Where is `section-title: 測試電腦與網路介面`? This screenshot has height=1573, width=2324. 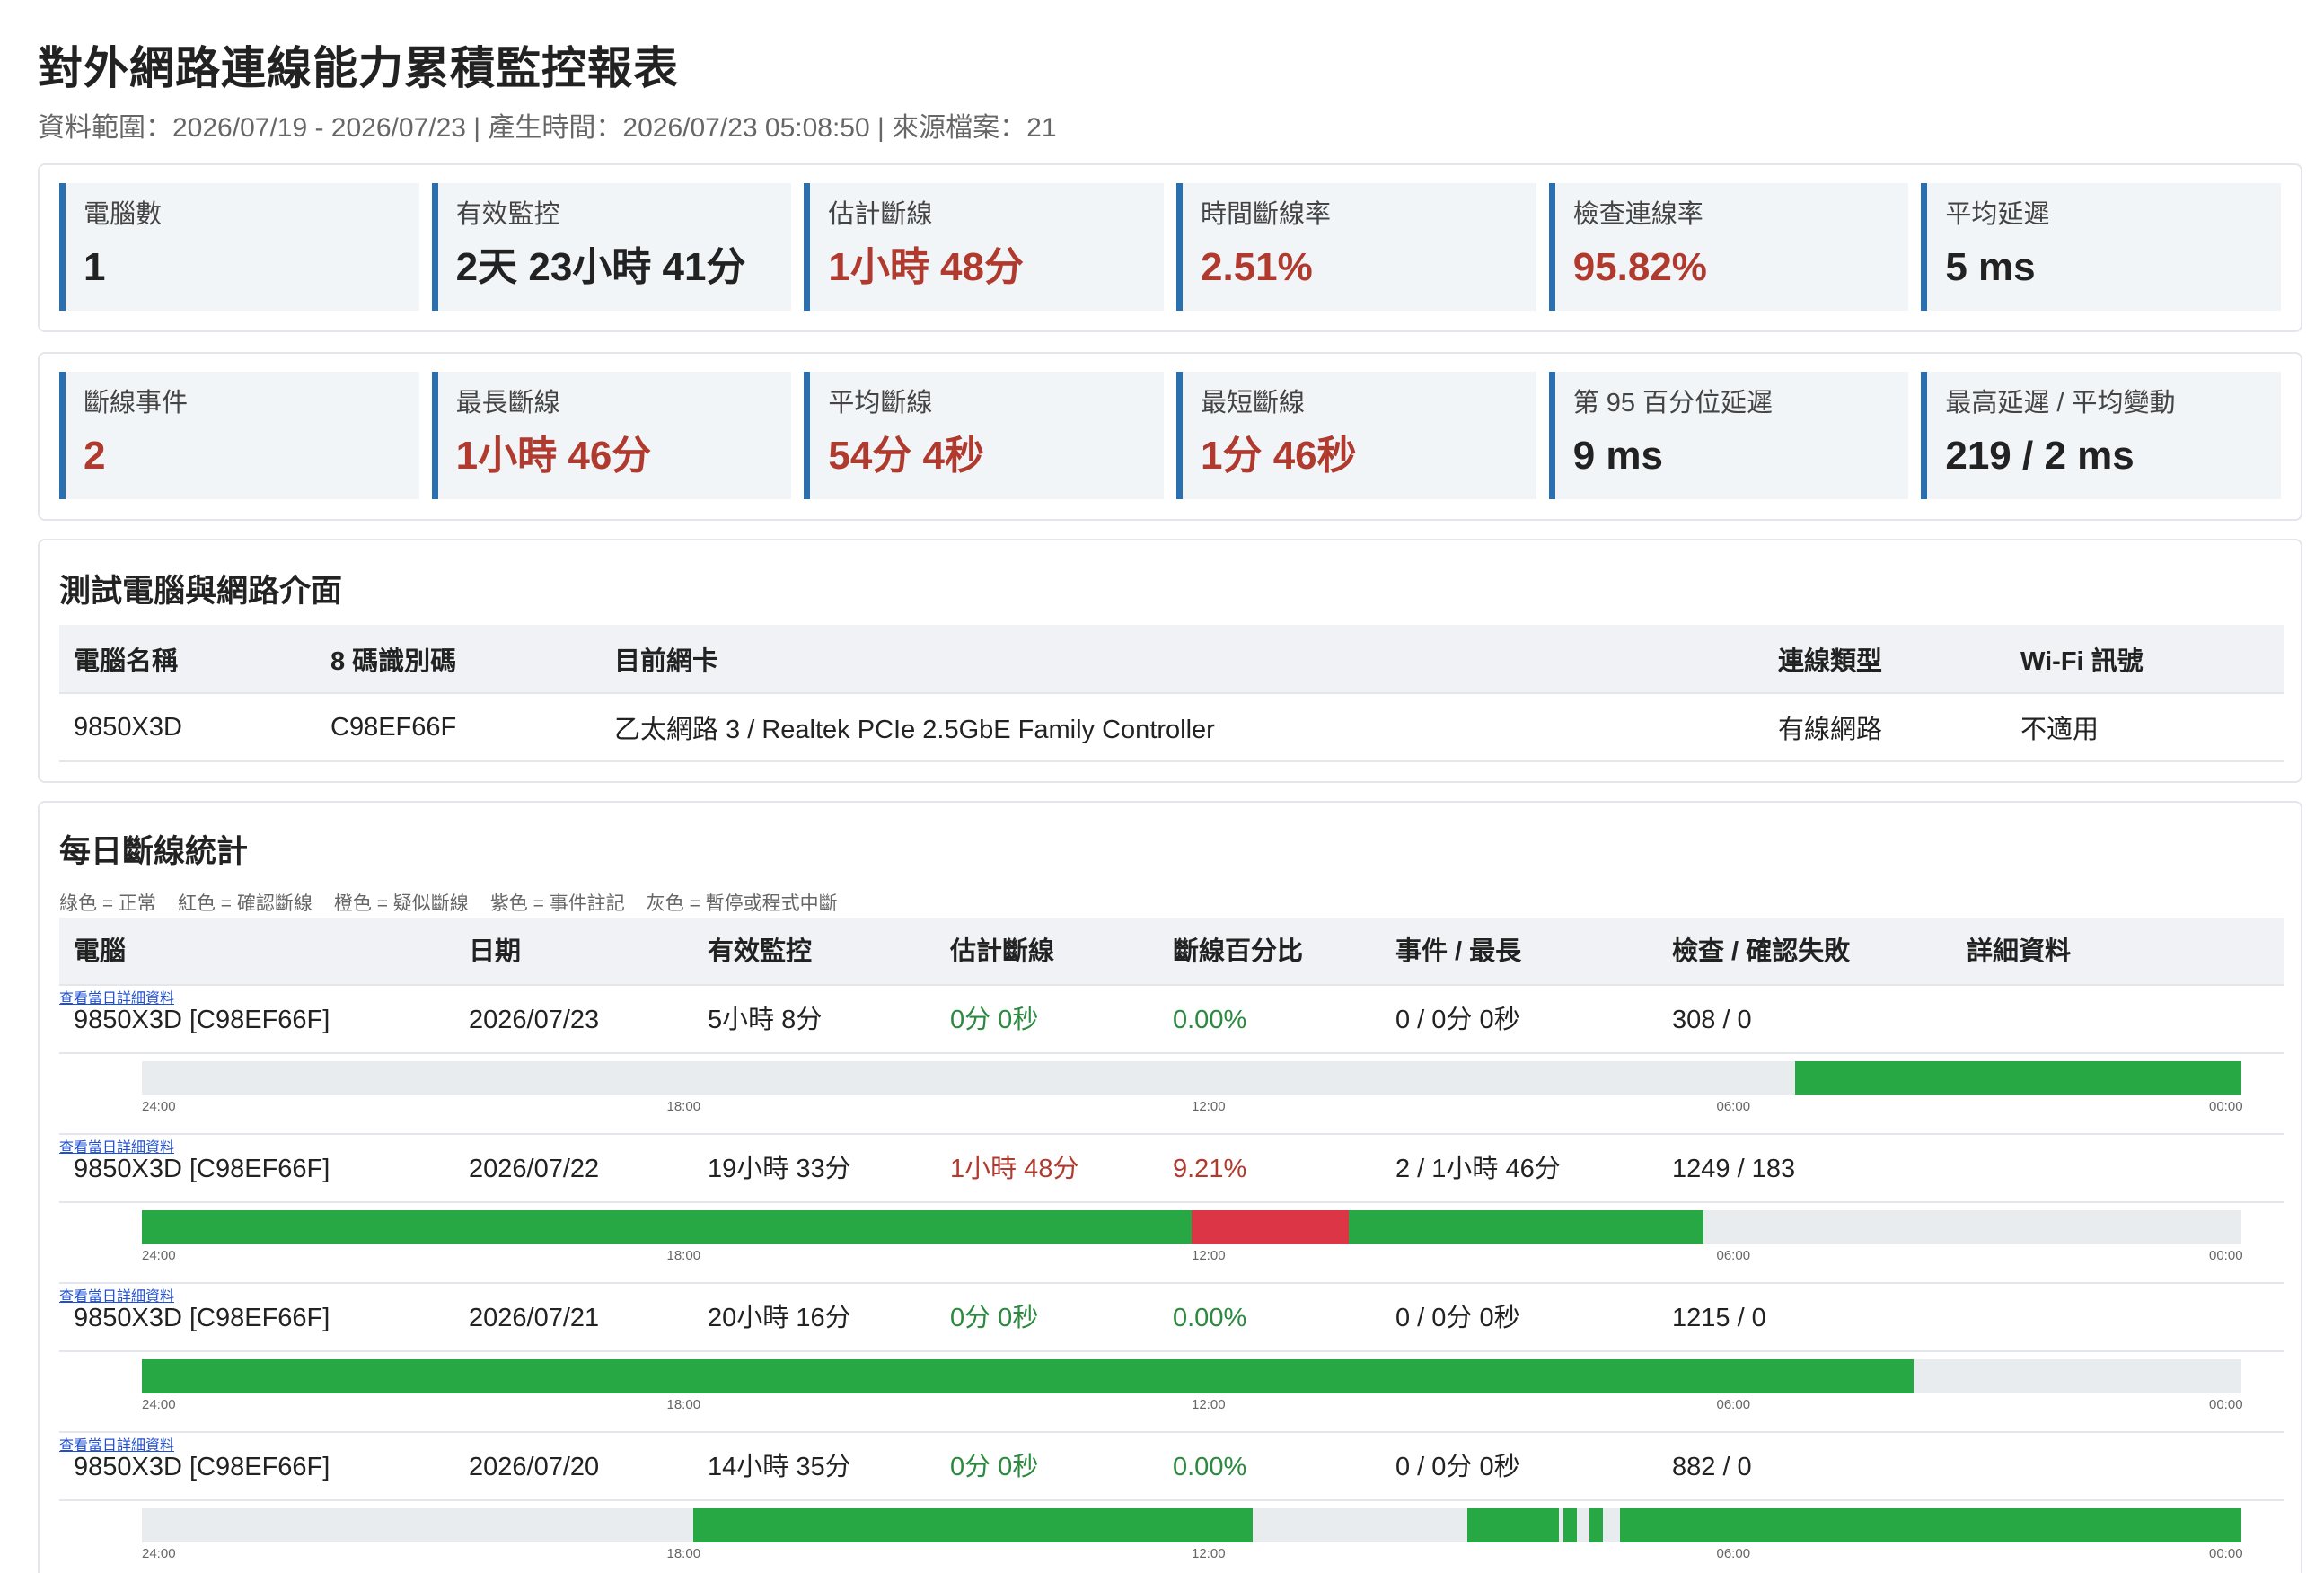 section-title: 測試電腦與網路介面 is located at coordinates (201, 591).